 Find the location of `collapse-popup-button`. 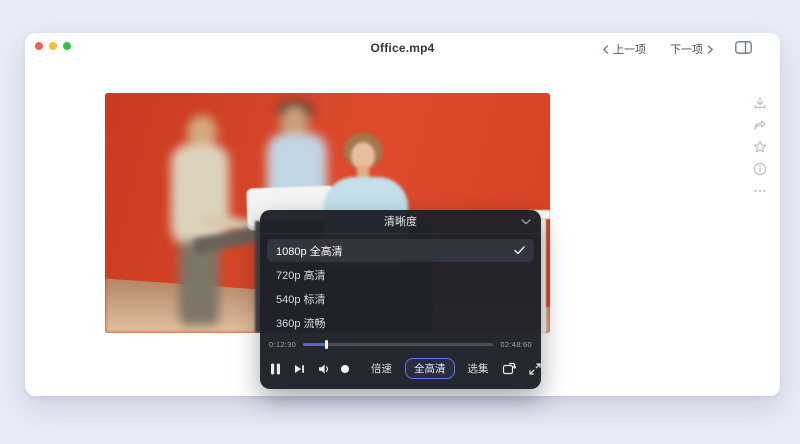

collapse-popup-button is located at coordinates (526, 222).